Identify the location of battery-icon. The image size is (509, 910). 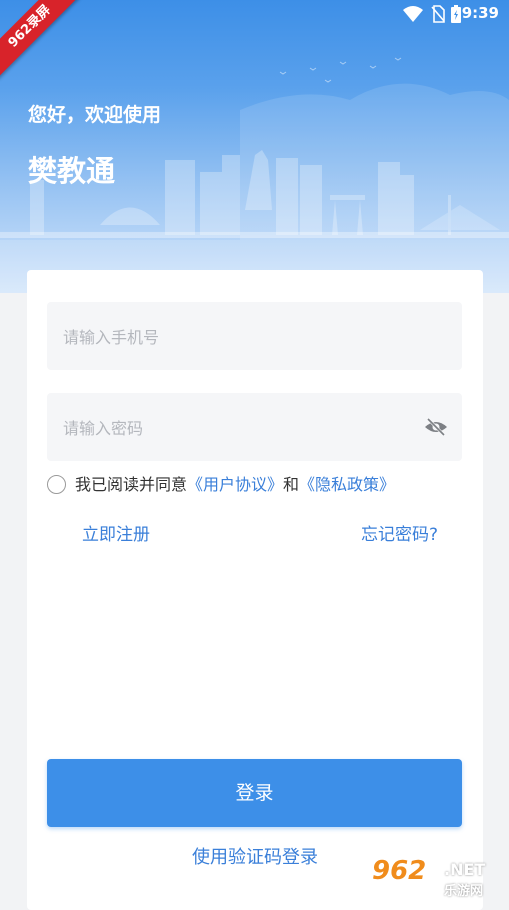
(456, 14).